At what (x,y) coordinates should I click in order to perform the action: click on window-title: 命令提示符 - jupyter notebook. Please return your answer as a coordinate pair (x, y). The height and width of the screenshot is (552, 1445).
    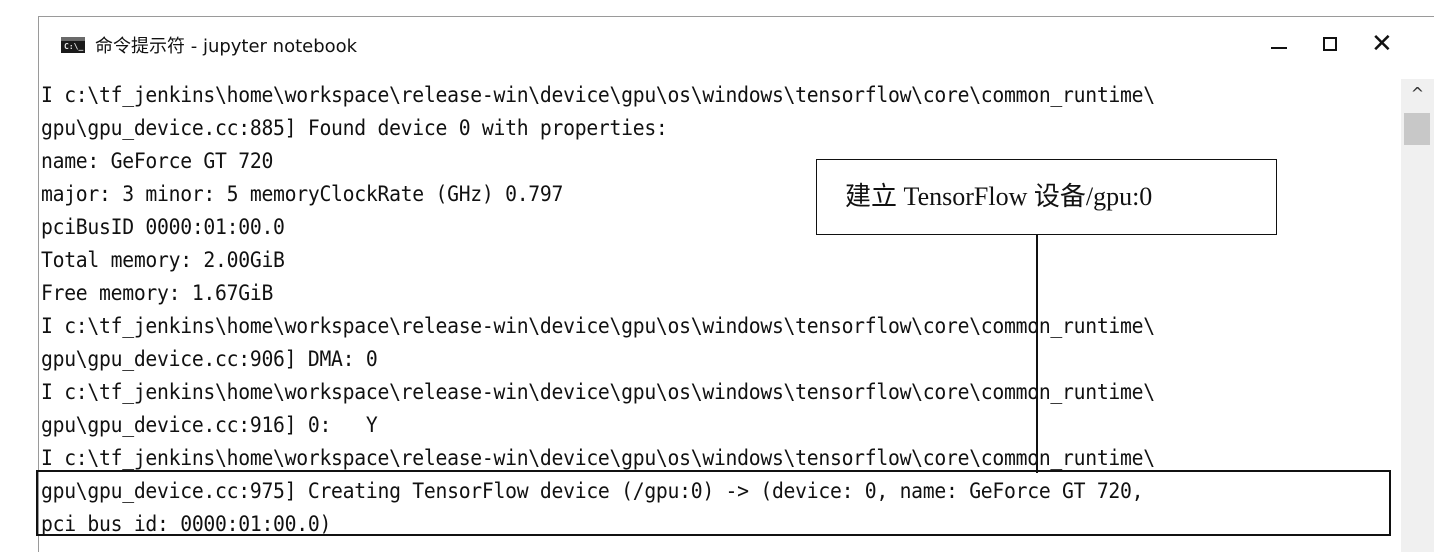
    Looking at the image, I should click on (226, 46).